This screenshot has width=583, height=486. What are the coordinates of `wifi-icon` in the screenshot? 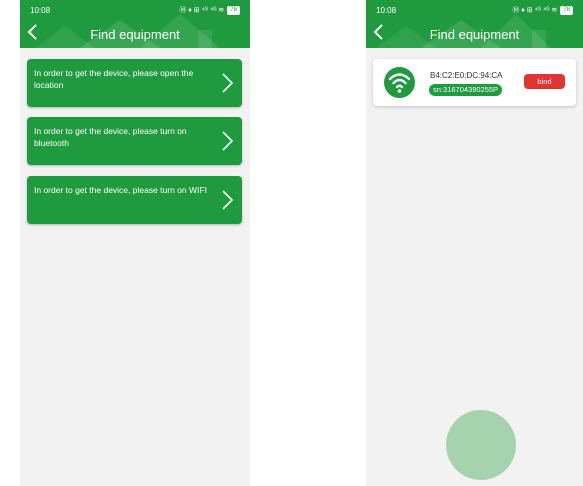 It's located at (399, 82).